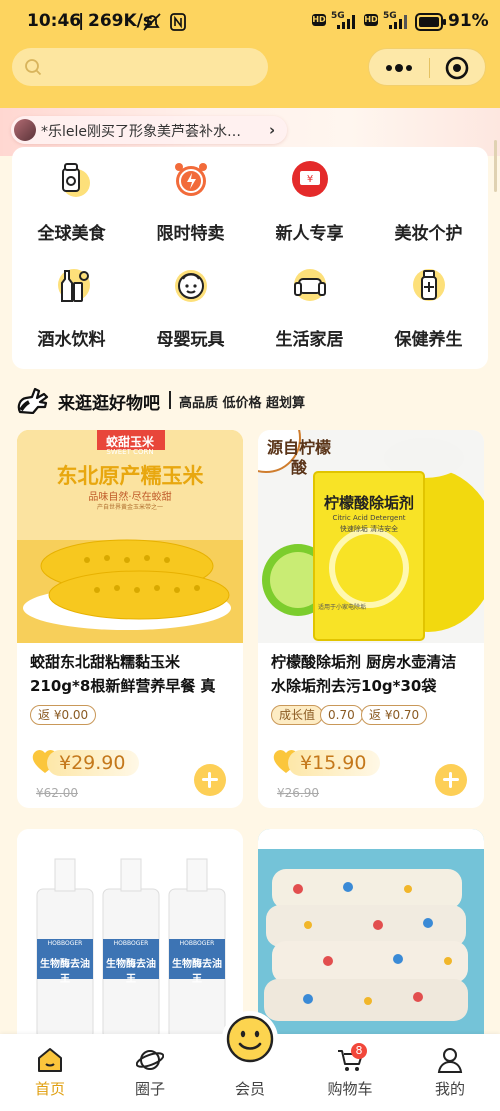 The height and width of the screenshot is (1111, 500). I want to click on alarm-clock-icon, so click(191, 179).